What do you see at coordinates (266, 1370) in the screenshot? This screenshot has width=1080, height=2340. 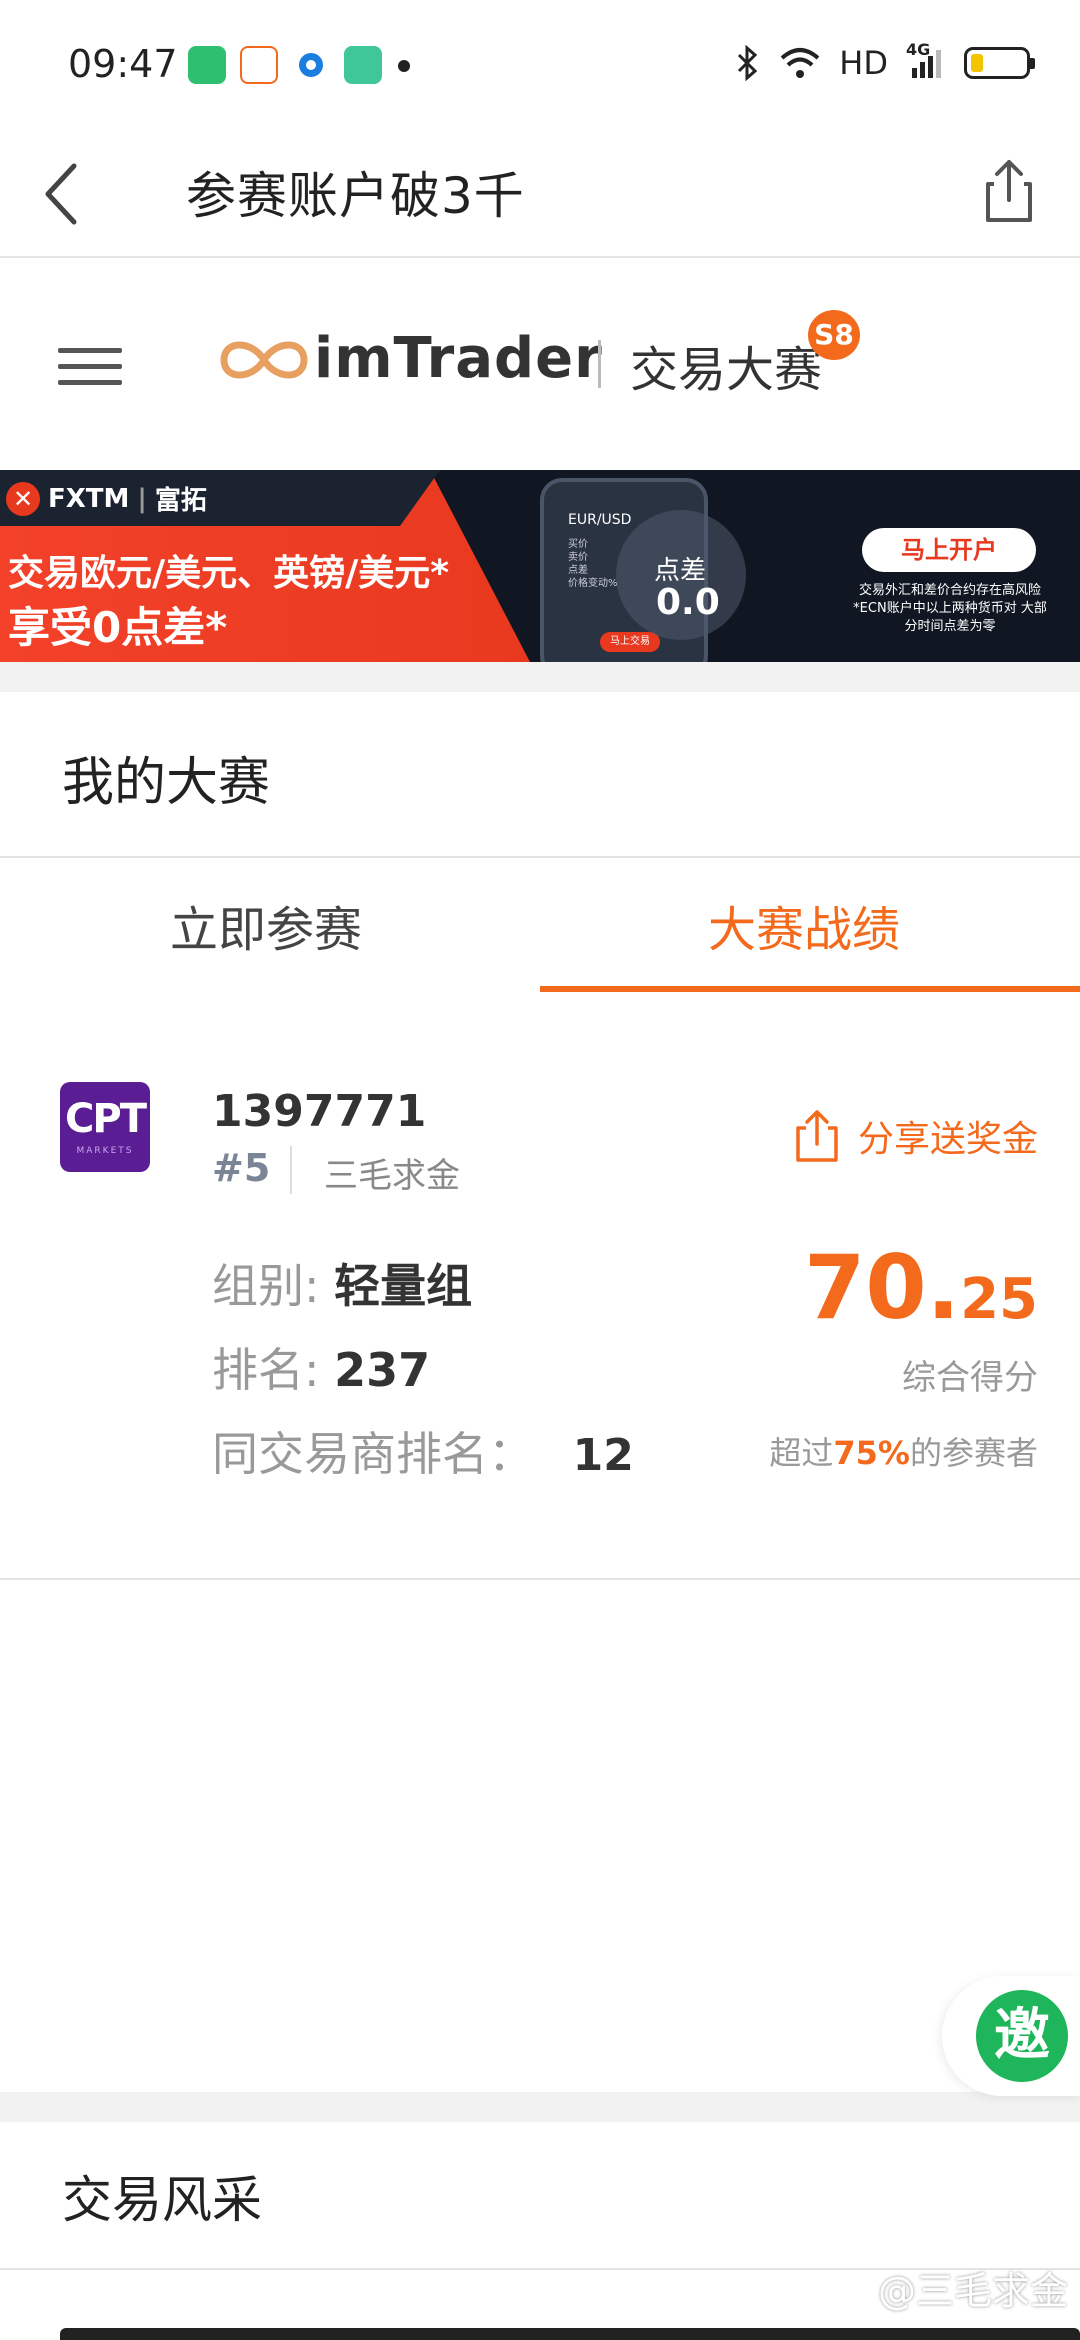 I see `rank-label: 排名:` at bounding box center [266, 1370].